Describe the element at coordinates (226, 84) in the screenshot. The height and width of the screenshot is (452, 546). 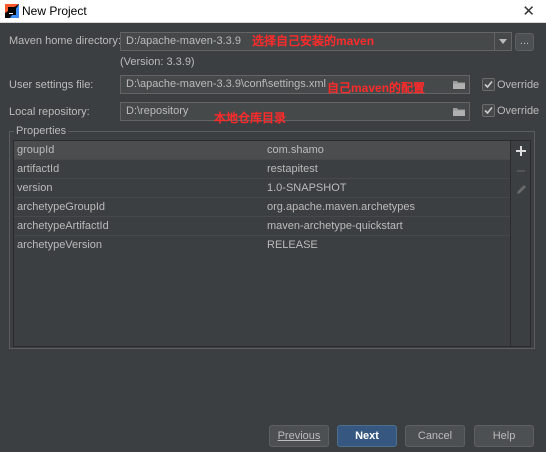
I see `user-settings-value: D:\apache-maven-3.3.9\conf\settings.xml` at that location.